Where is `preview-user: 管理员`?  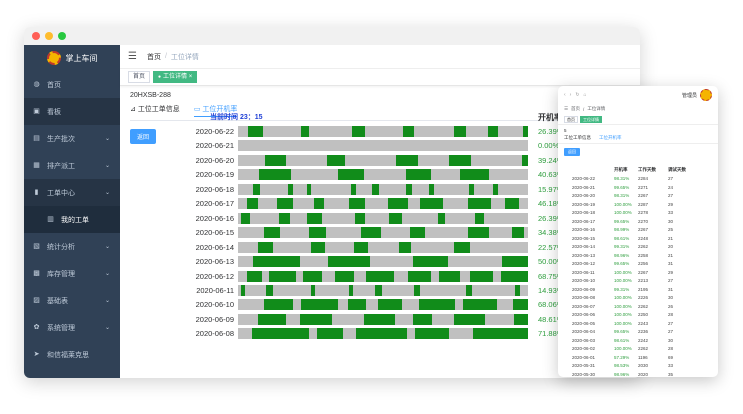
preview-user: 管理员 is located at coordinates (697, 95).